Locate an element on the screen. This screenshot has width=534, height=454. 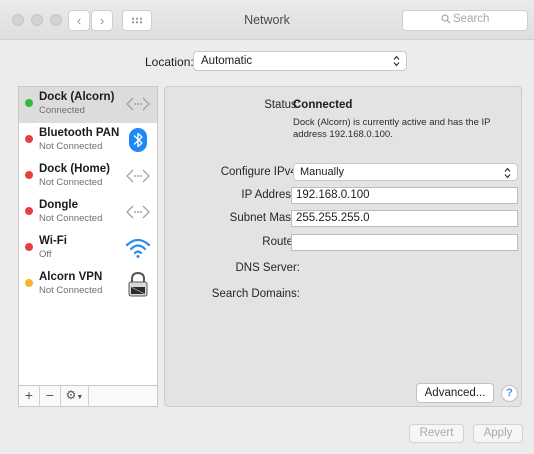
configure-ipv4-popup: Manually is located at coordinates (405, 172).